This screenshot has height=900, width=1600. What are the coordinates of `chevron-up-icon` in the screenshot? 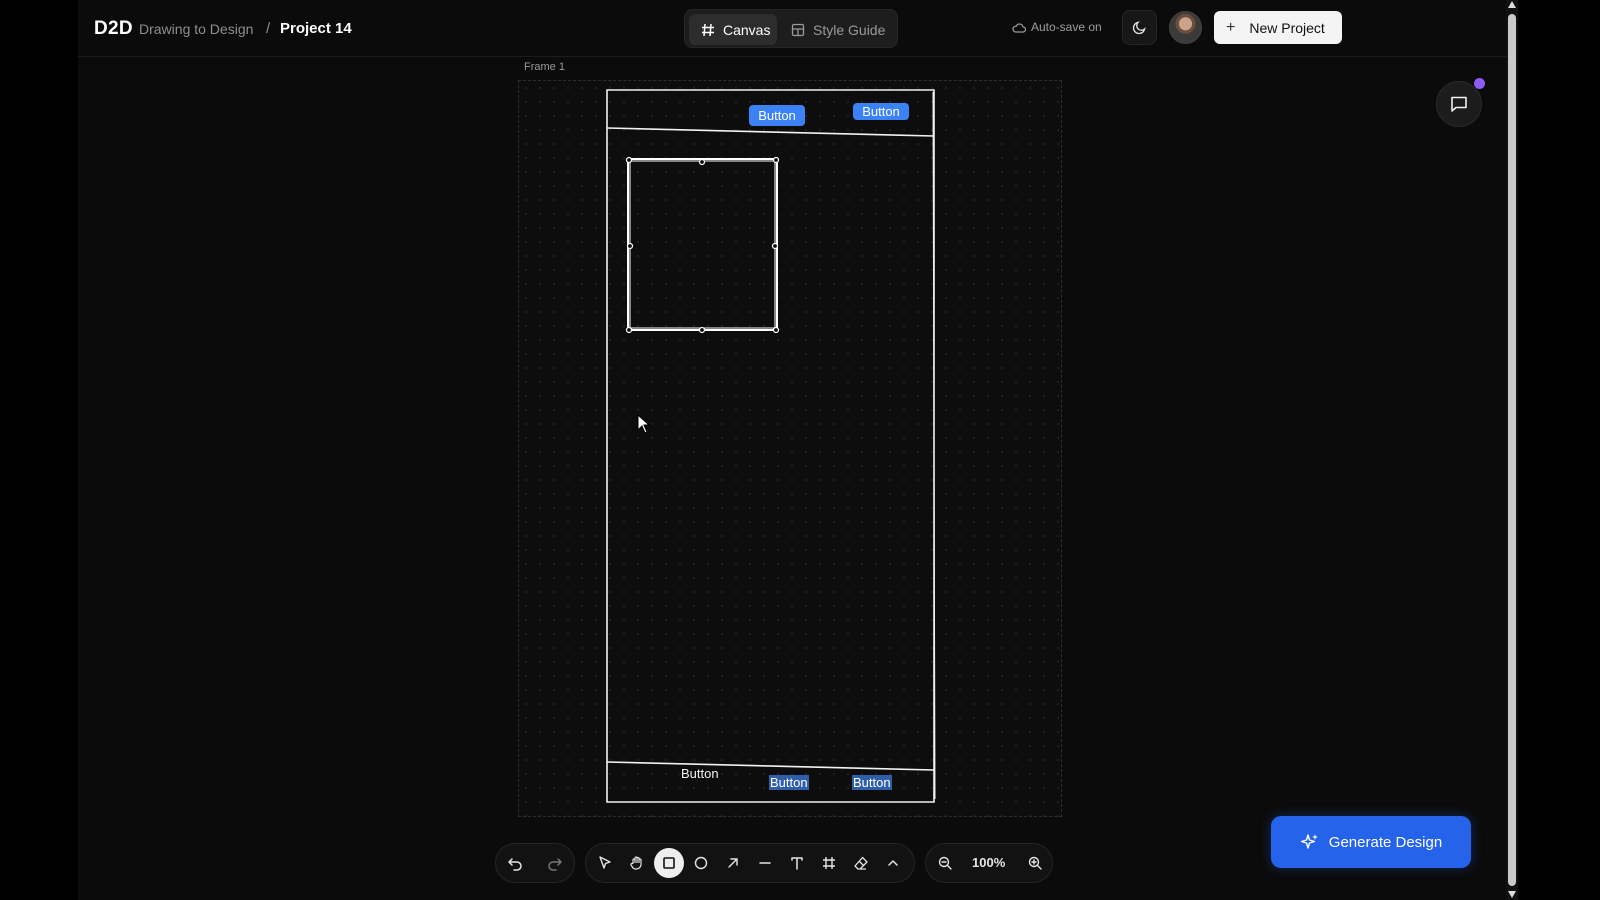 It's located at (893, 863).